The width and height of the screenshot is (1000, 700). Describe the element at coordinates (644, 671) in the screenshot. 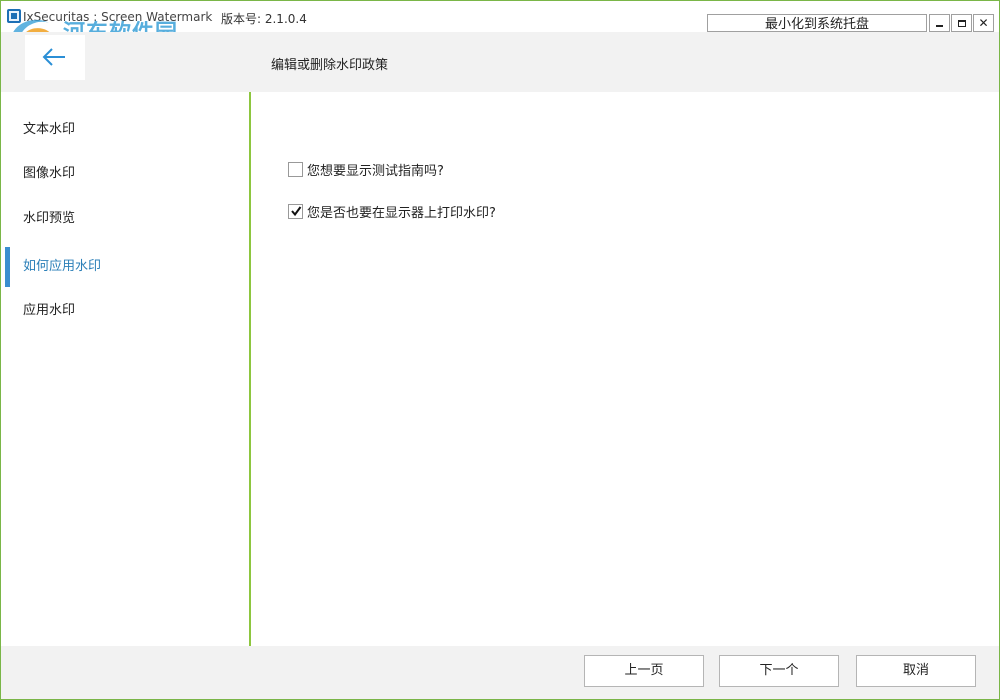

I see `previous-button: 上一页` at that location.